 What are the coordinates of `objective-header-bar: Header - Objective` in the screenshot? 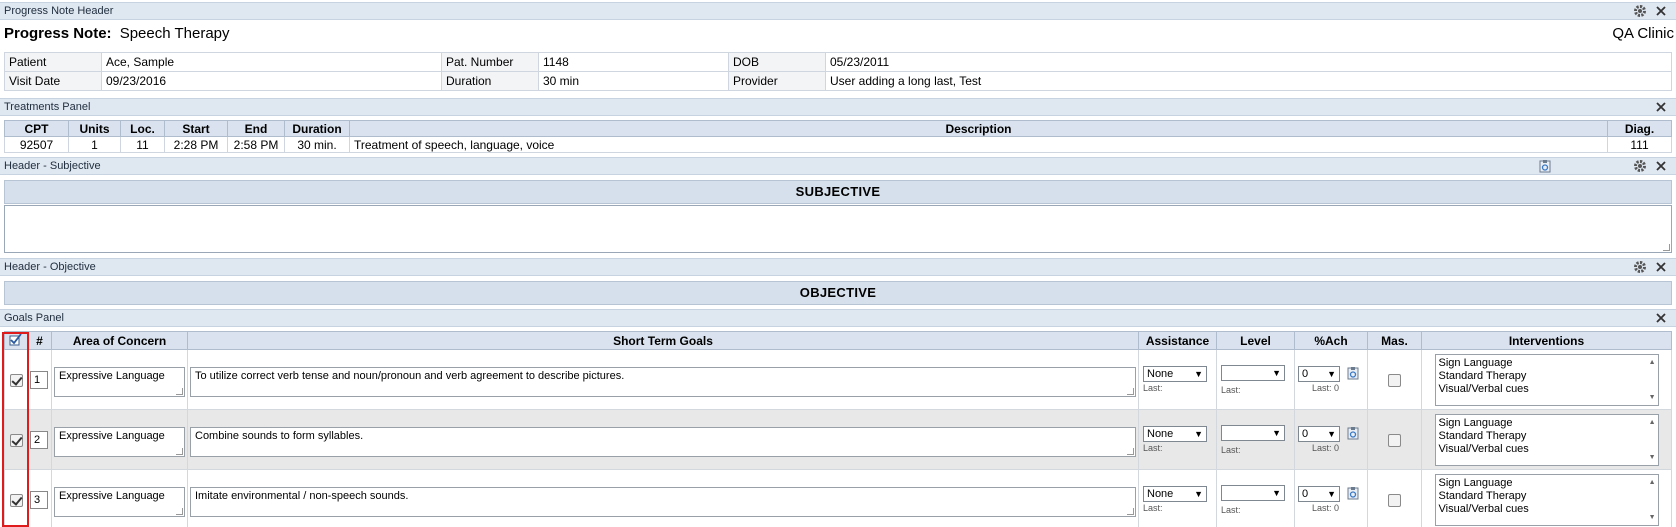 It's located at (838, 267).